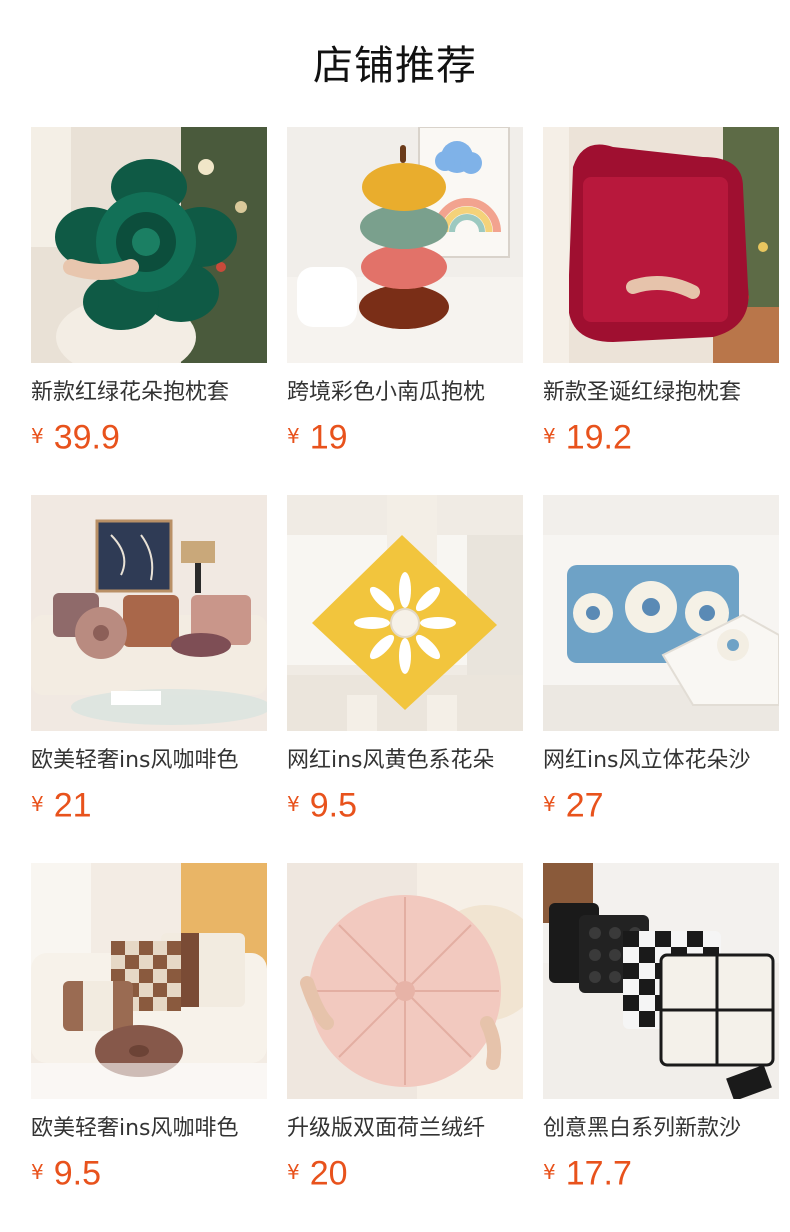  I want to click on product-card: 创意黑白系列新款沙 ¥17.7, so click(661, 1047).